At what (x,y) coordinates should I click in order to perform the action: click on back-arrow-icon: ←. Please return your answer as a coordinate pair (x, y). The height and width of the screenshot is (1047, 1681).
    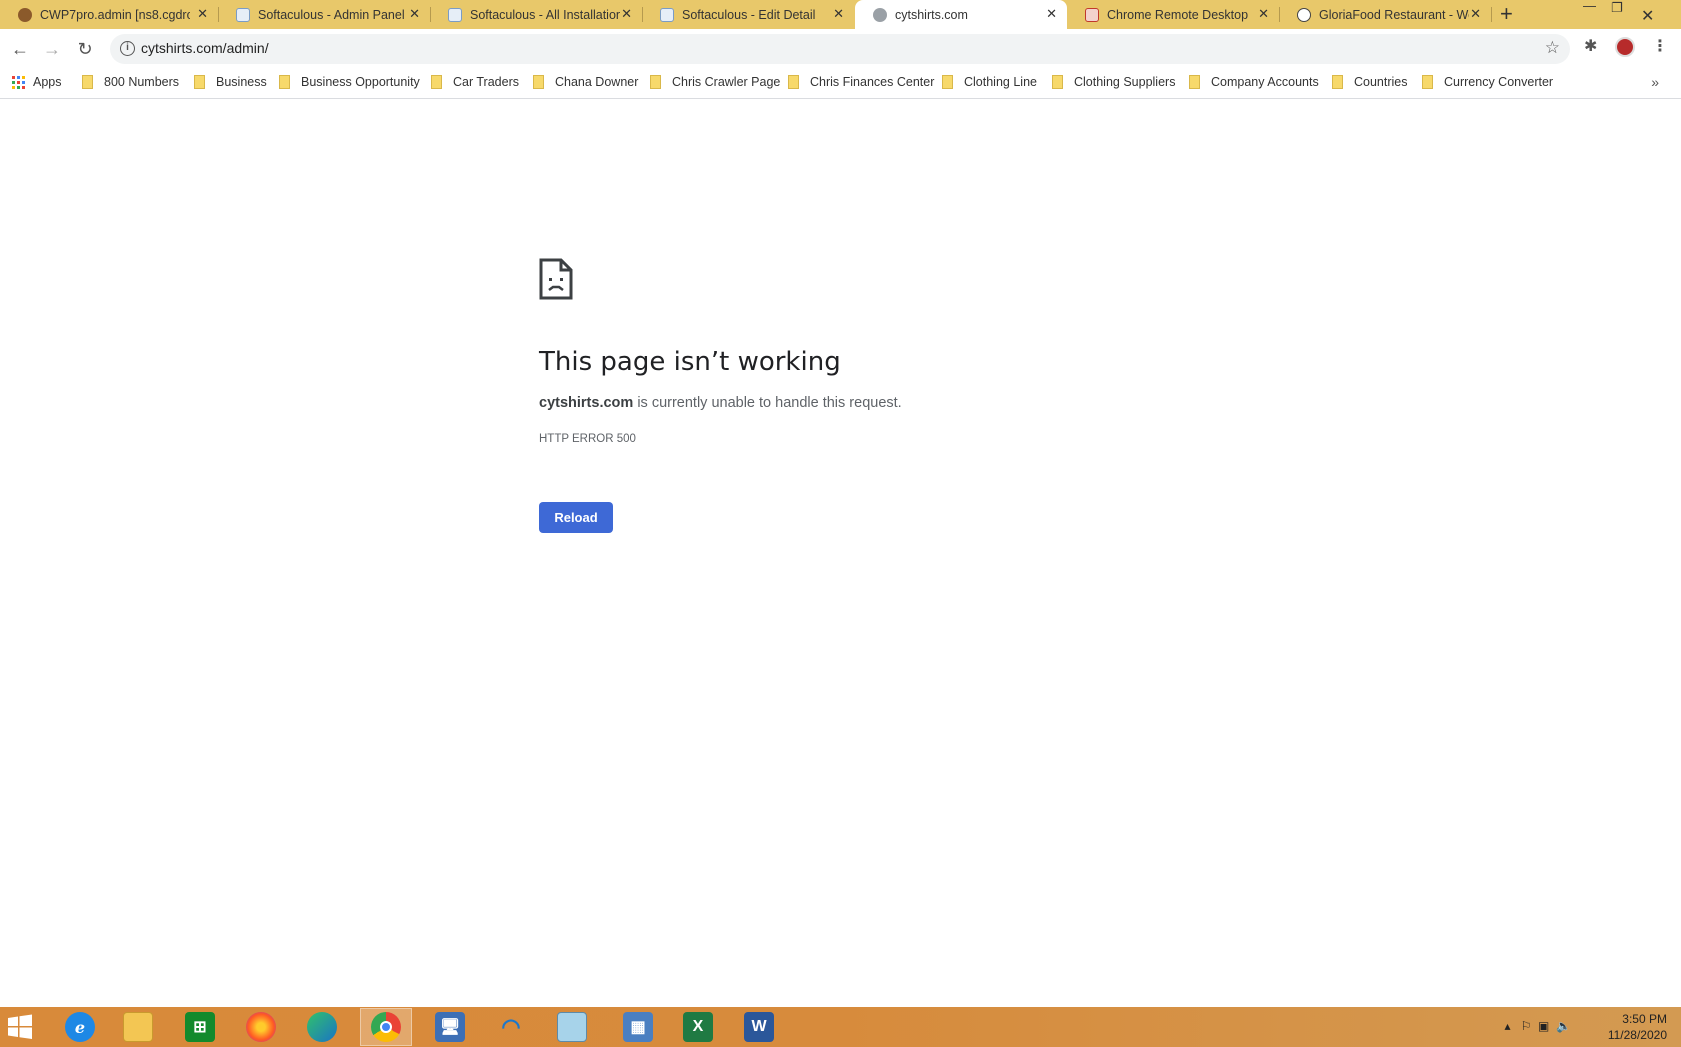
    Looking at the image, I should click on (20, 49).